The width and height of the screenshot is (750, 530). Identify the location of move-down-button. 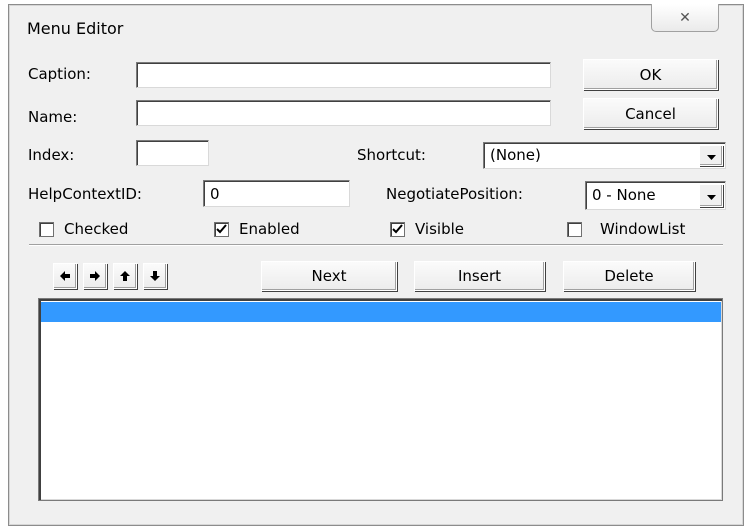
(155, 276).